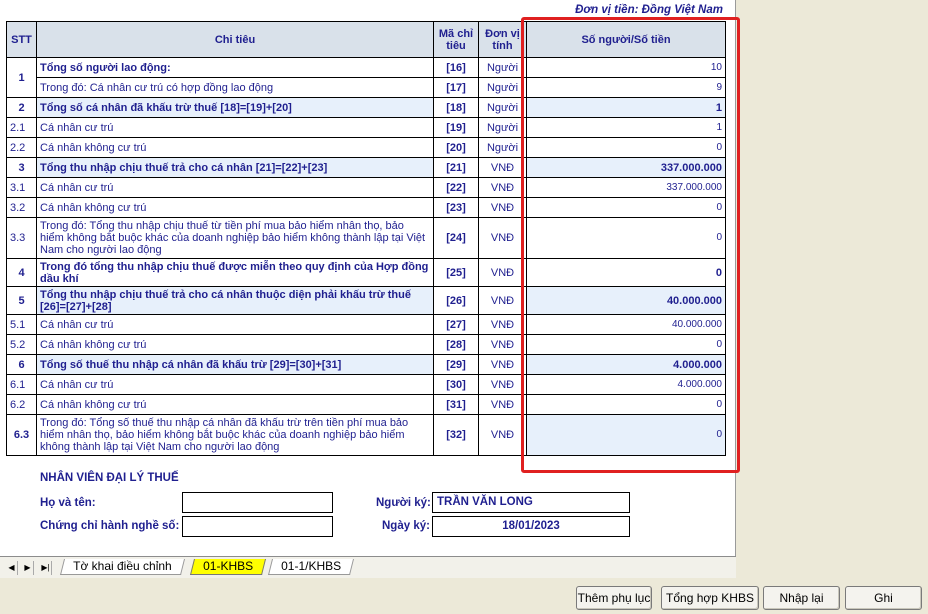 Image resolution: width=928 pixels, height=614 pixels. Describe the element at coordinates (456, 238) in the screenshot. I see `row-code: [24]` at that location.